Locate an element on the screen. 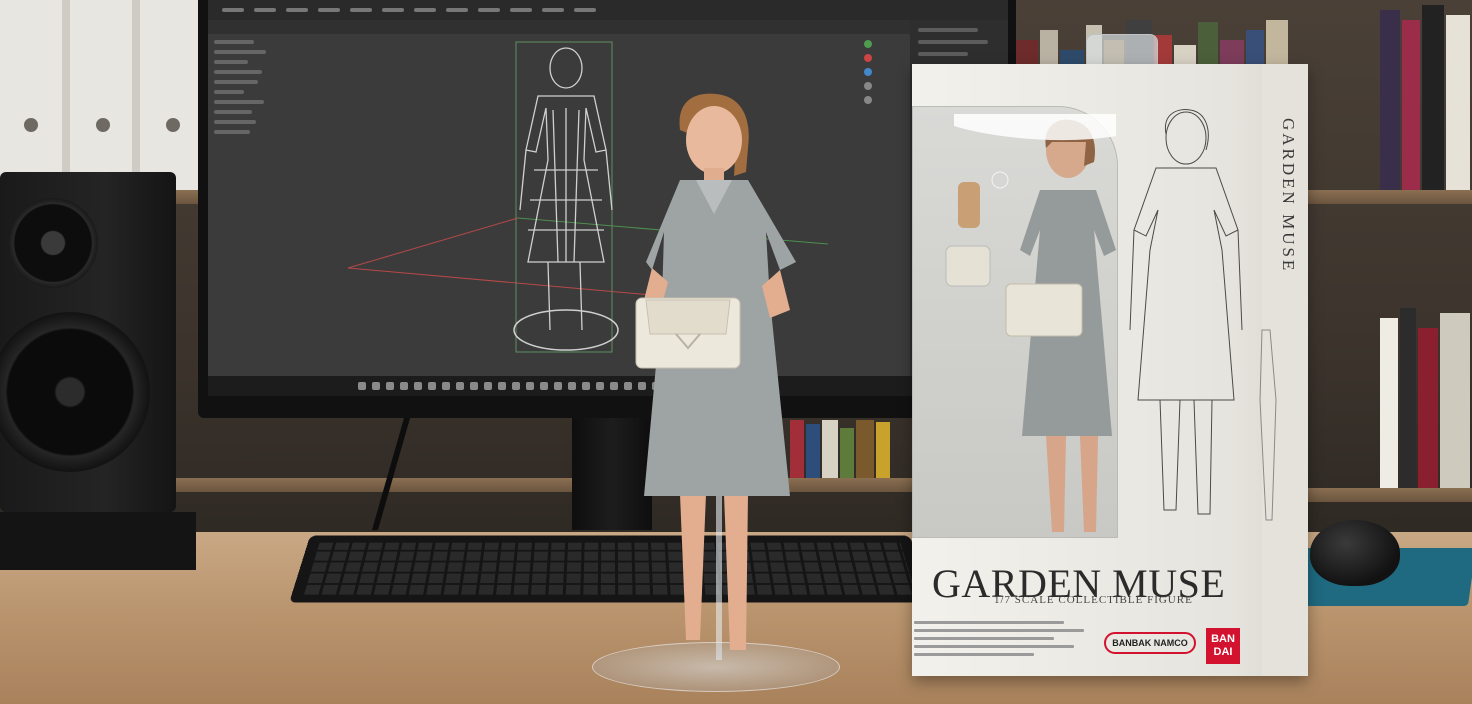 This screenshot has height=704, width=1472. box-side-title: GARDEN MUSE is located at coordinates (1288, 196).